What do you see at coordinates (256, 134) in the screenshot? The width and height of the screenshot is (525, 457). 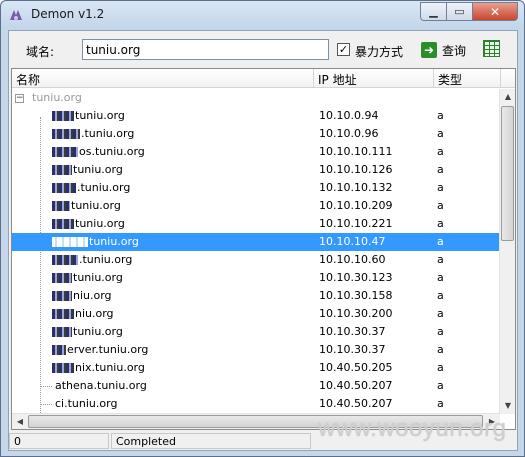 I see `table-row: .tuniu.org 10.10.0.96 a` at bounding box center [256, 134].